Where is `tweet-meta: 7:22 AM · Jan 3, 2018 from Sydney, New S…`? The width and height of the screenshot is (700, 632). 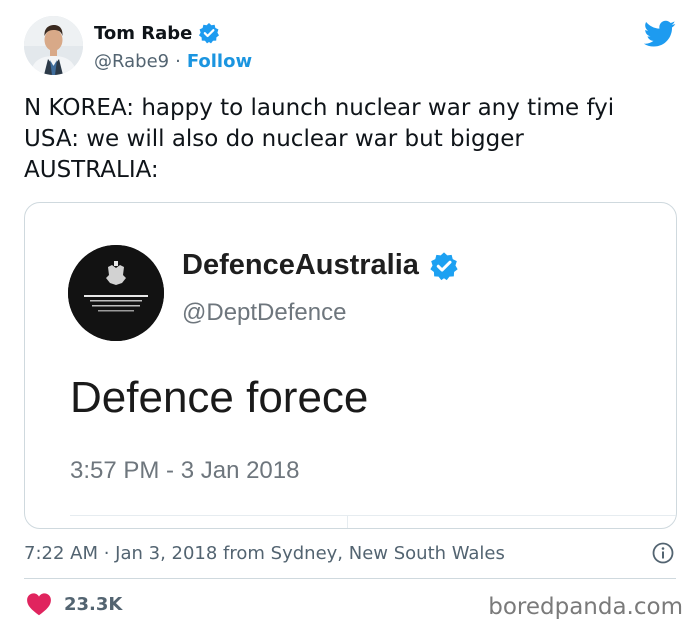
tweet-meta: 7:22 AM · Jan 3, 2018 from Sydney, New S… is located at coordinates (349, 553).